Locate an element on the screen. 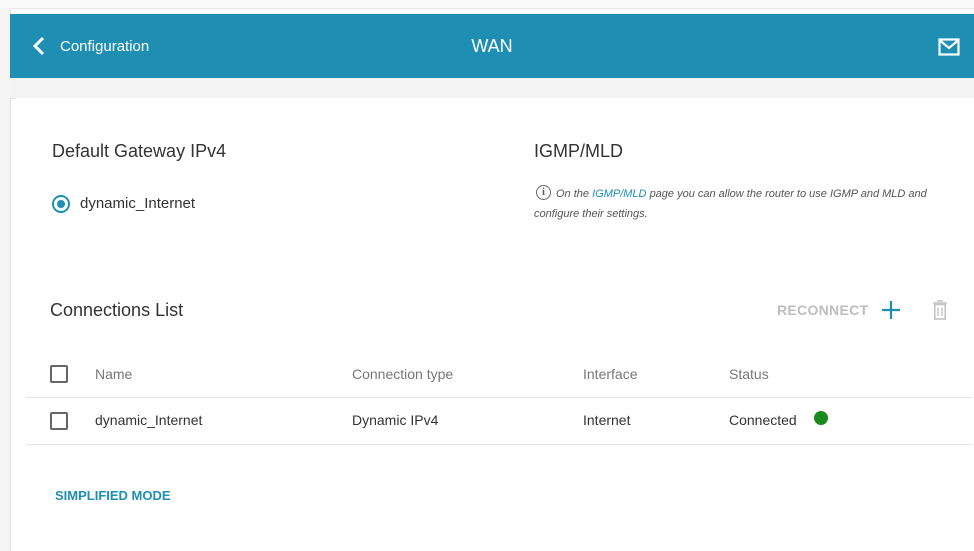 Image resolution: width=974 pixels, height=551 pixels. connection-status: Connected is located at coordinates (763, 420).